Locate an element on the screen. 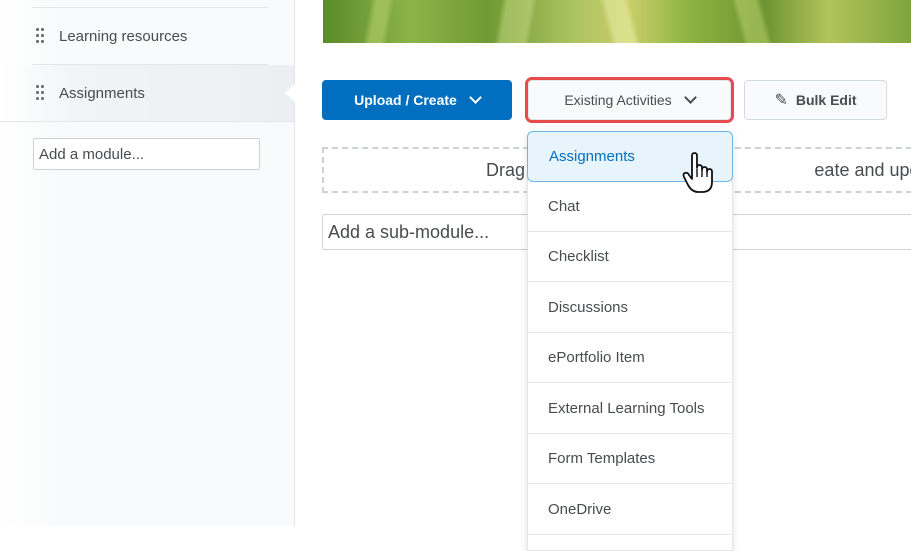  sidebar-module-learning-resources: Learning resources is located at coordinates (150, 36).